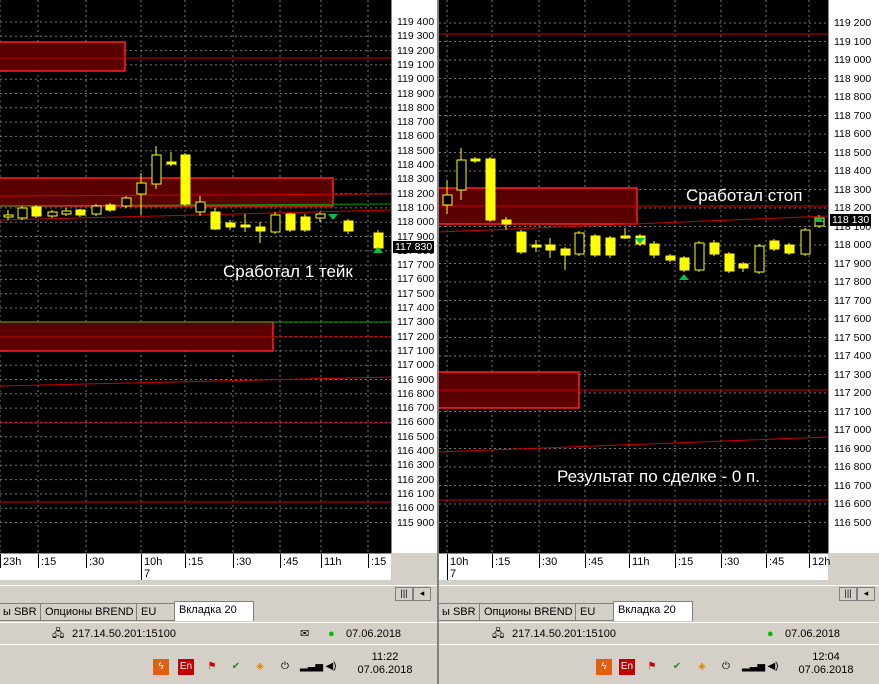  What do you see at coordinates (853, 60) in the screenshot?
I see `price-tick-label: 119 000` at bounding box center [853, 60].